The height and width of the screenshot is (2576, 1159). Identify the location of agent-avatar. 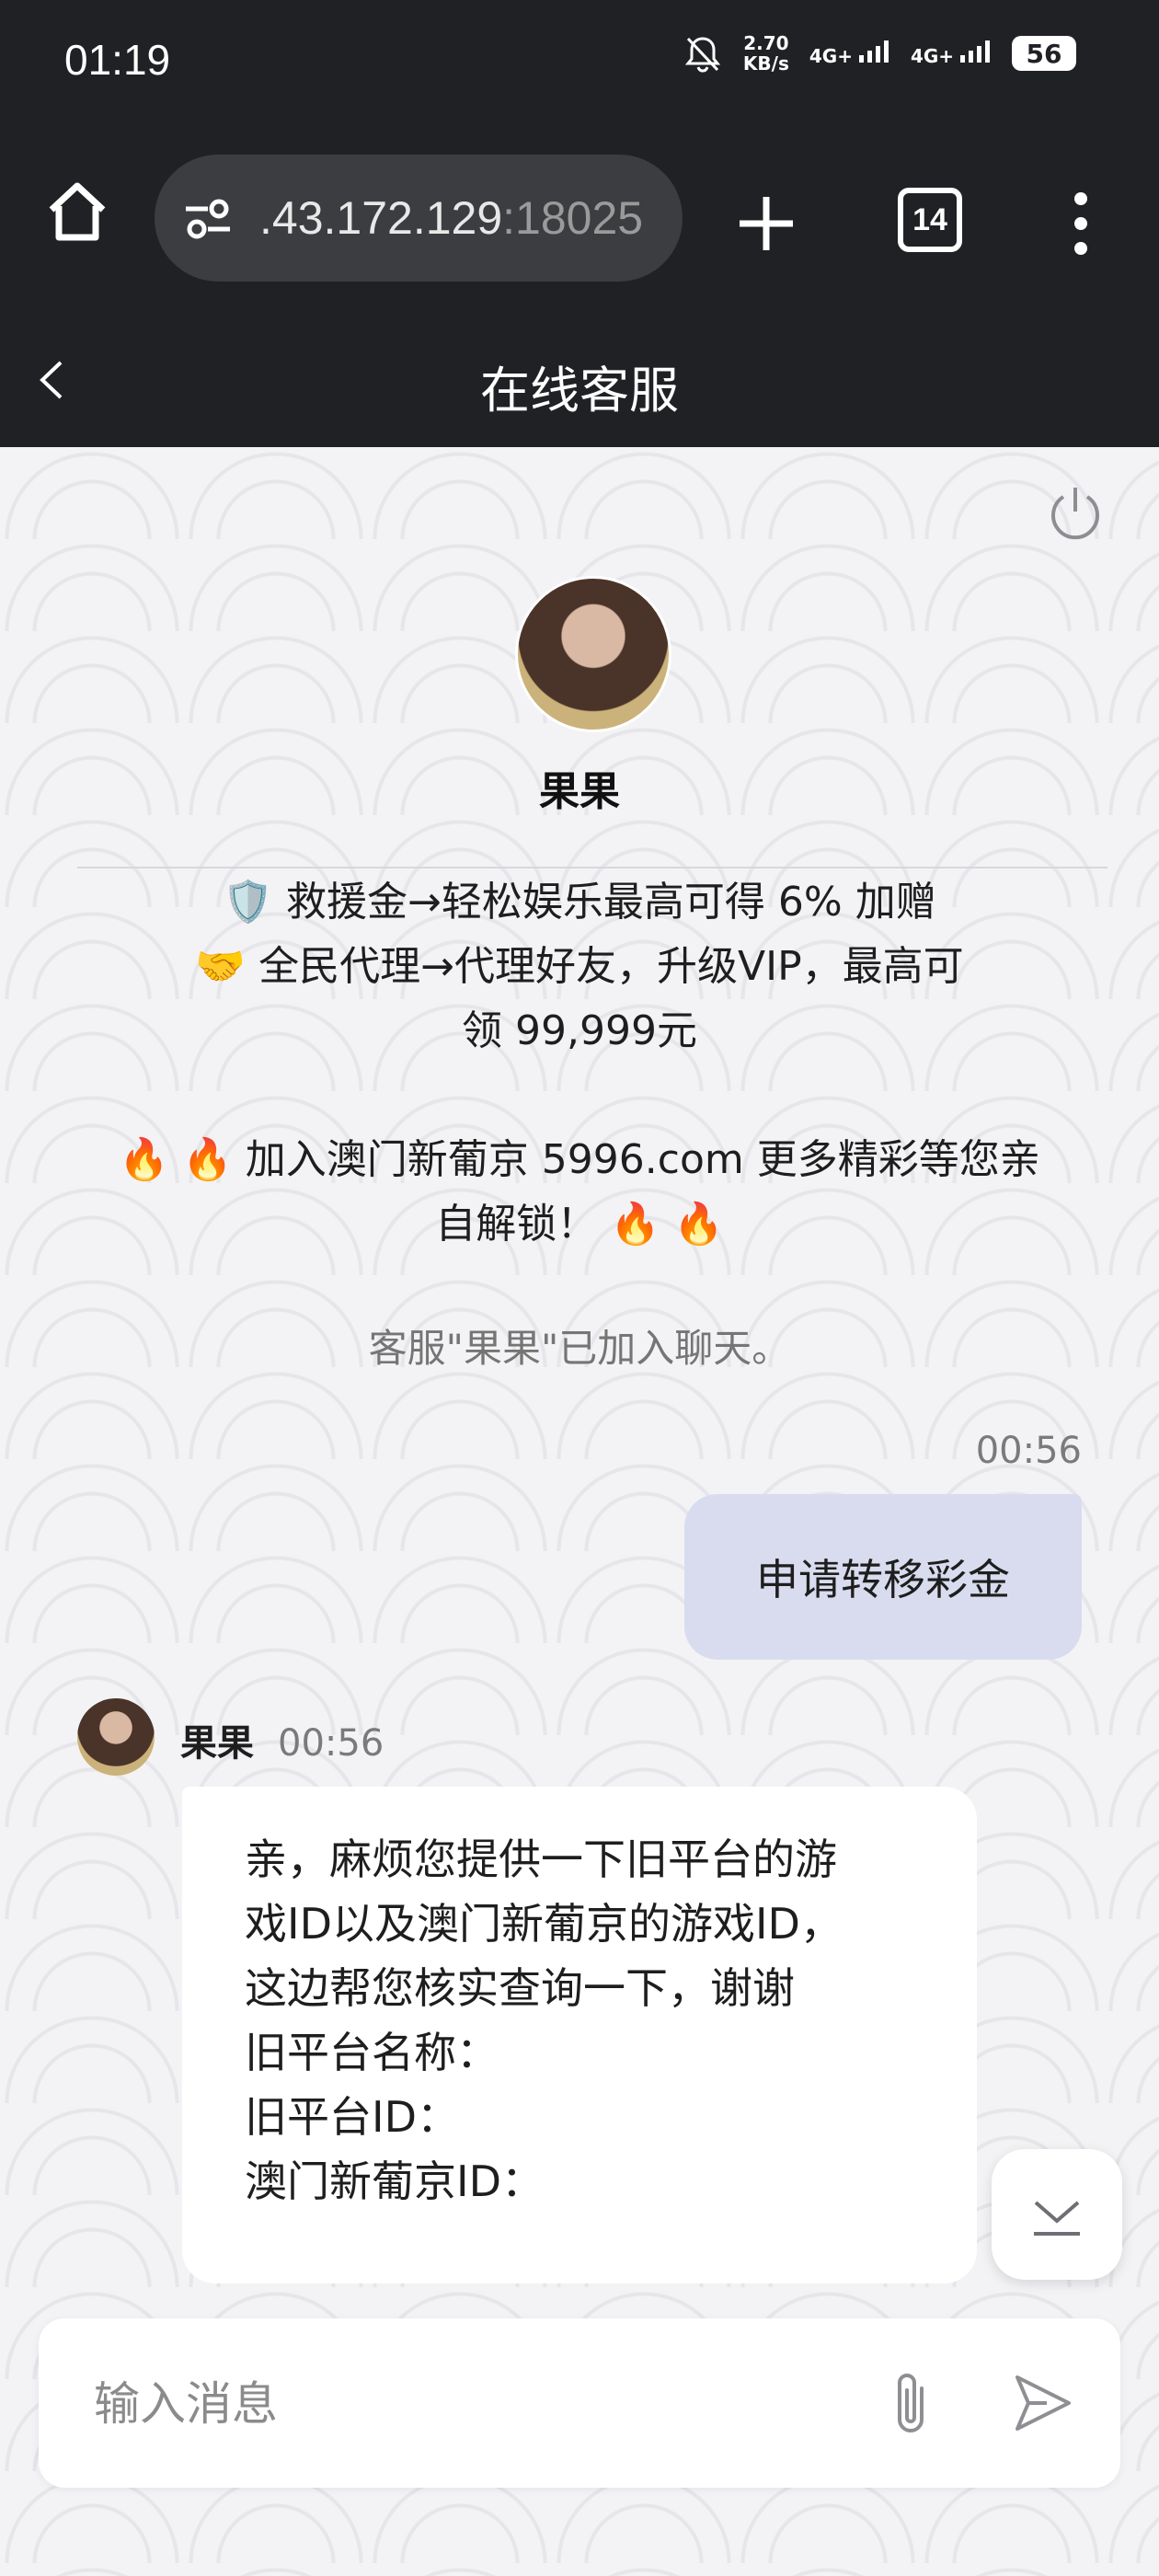
(593, 654).